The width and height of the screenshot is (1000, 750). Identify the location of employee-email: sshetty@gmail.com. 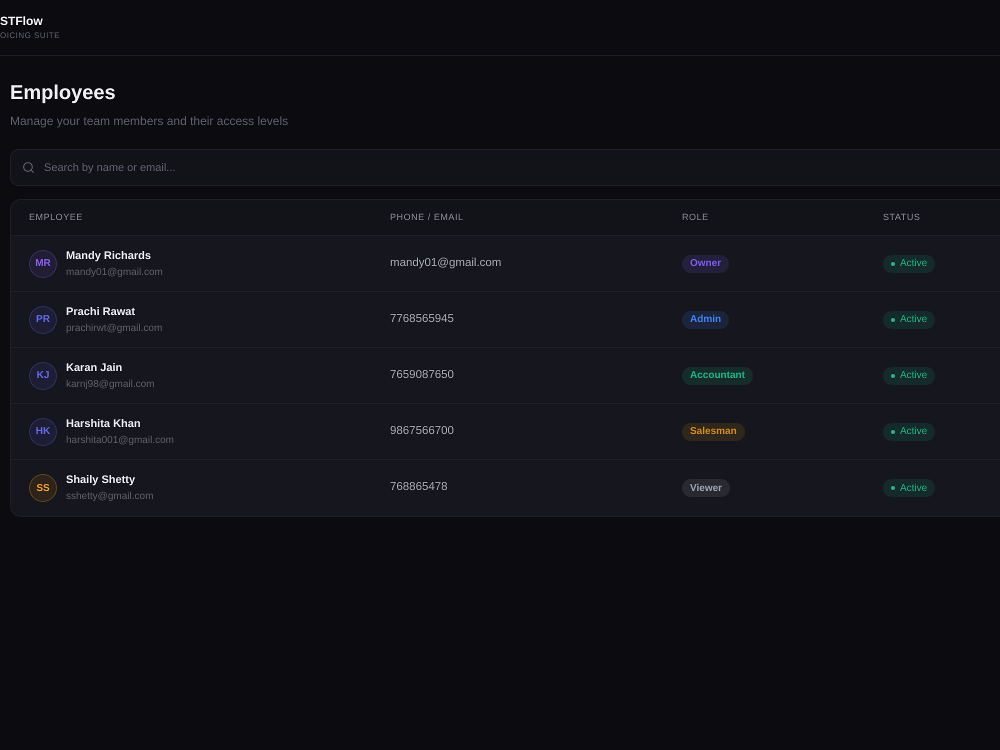
(110, 496).